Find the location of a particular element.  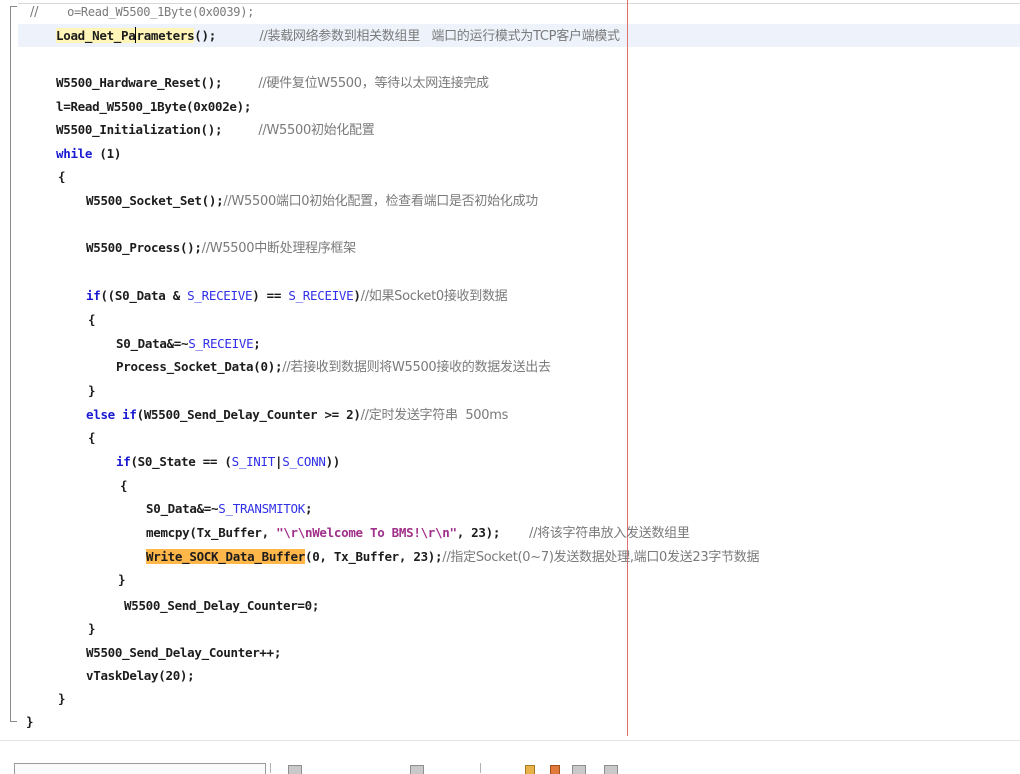

keyword-token: else if is located at coordinates (111, 414).